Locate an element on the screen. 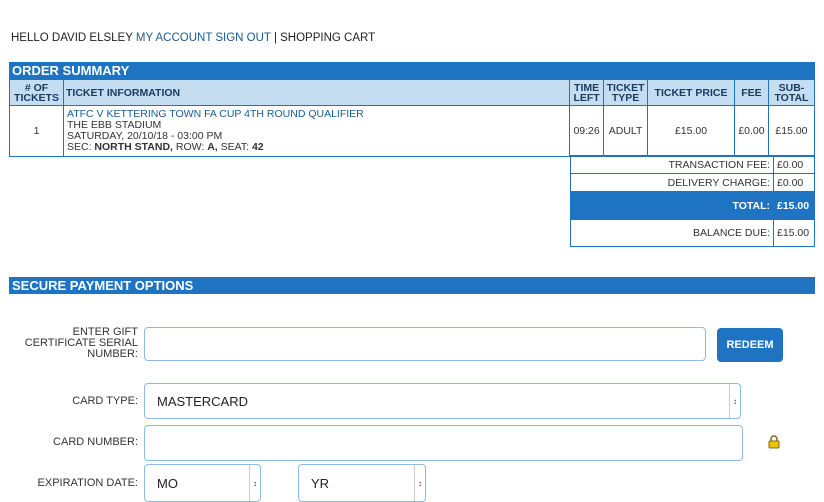 Image resolution: width=824 pixels, height=502 pixels. fee-cell: £0.00 is located at coordinates (751, 131).